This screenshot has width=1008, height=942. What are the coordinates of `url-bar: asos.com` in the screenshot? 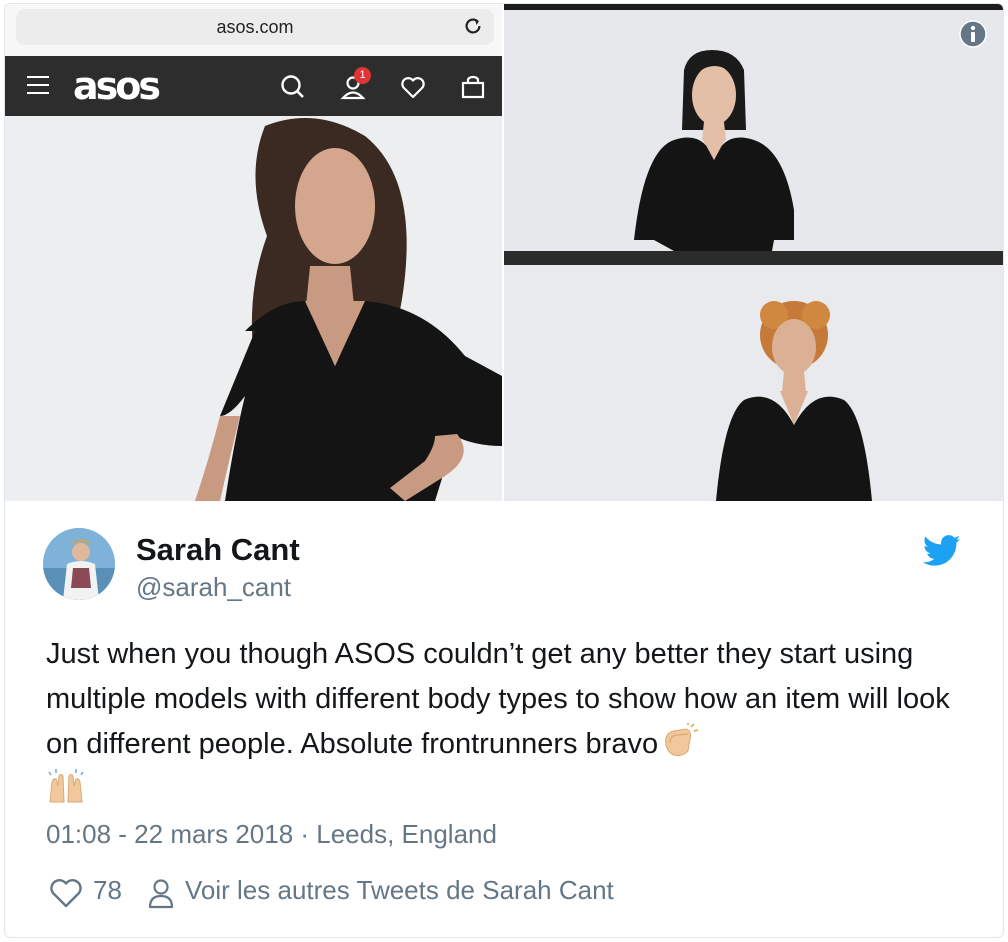 It's located at (255, 27).